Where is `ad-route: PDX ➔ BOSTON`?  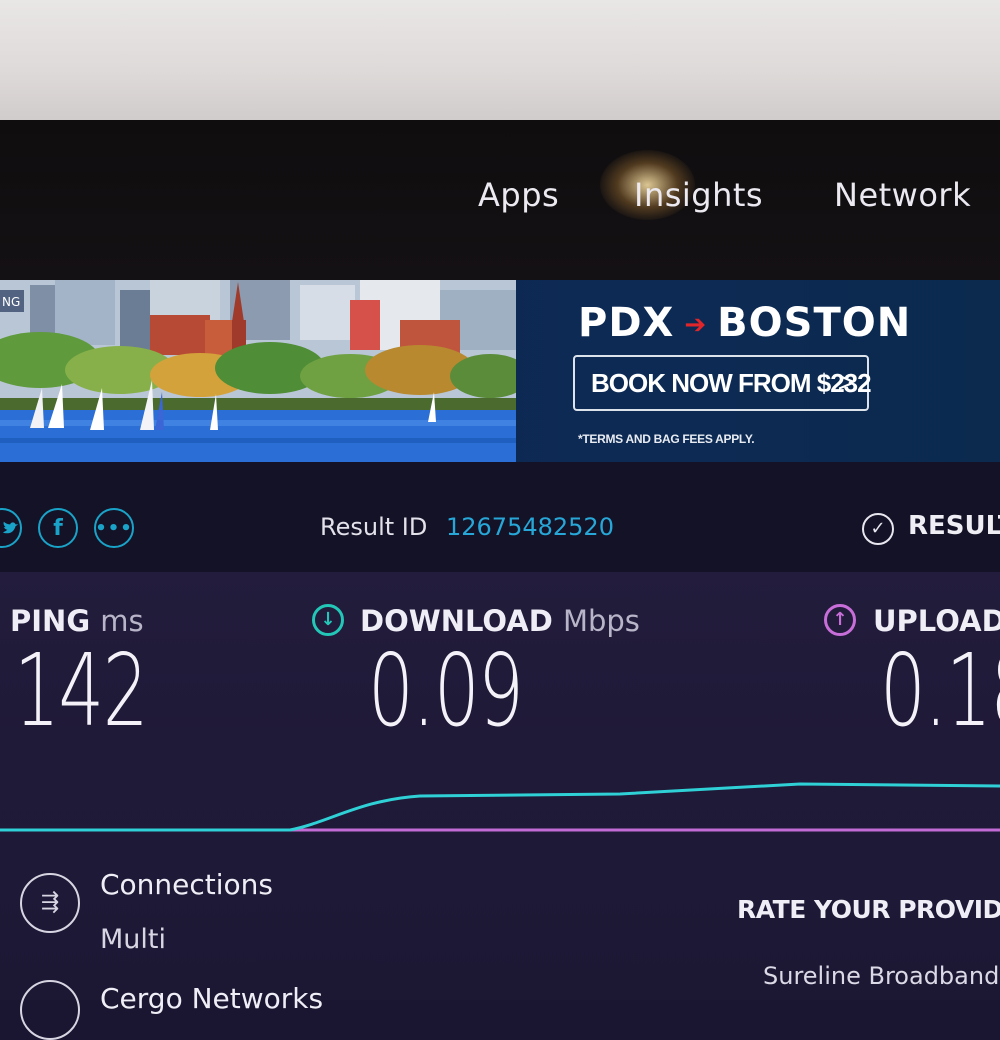 ad-route: PDX ➔ BOSTON is located at coordinates (744, 323).